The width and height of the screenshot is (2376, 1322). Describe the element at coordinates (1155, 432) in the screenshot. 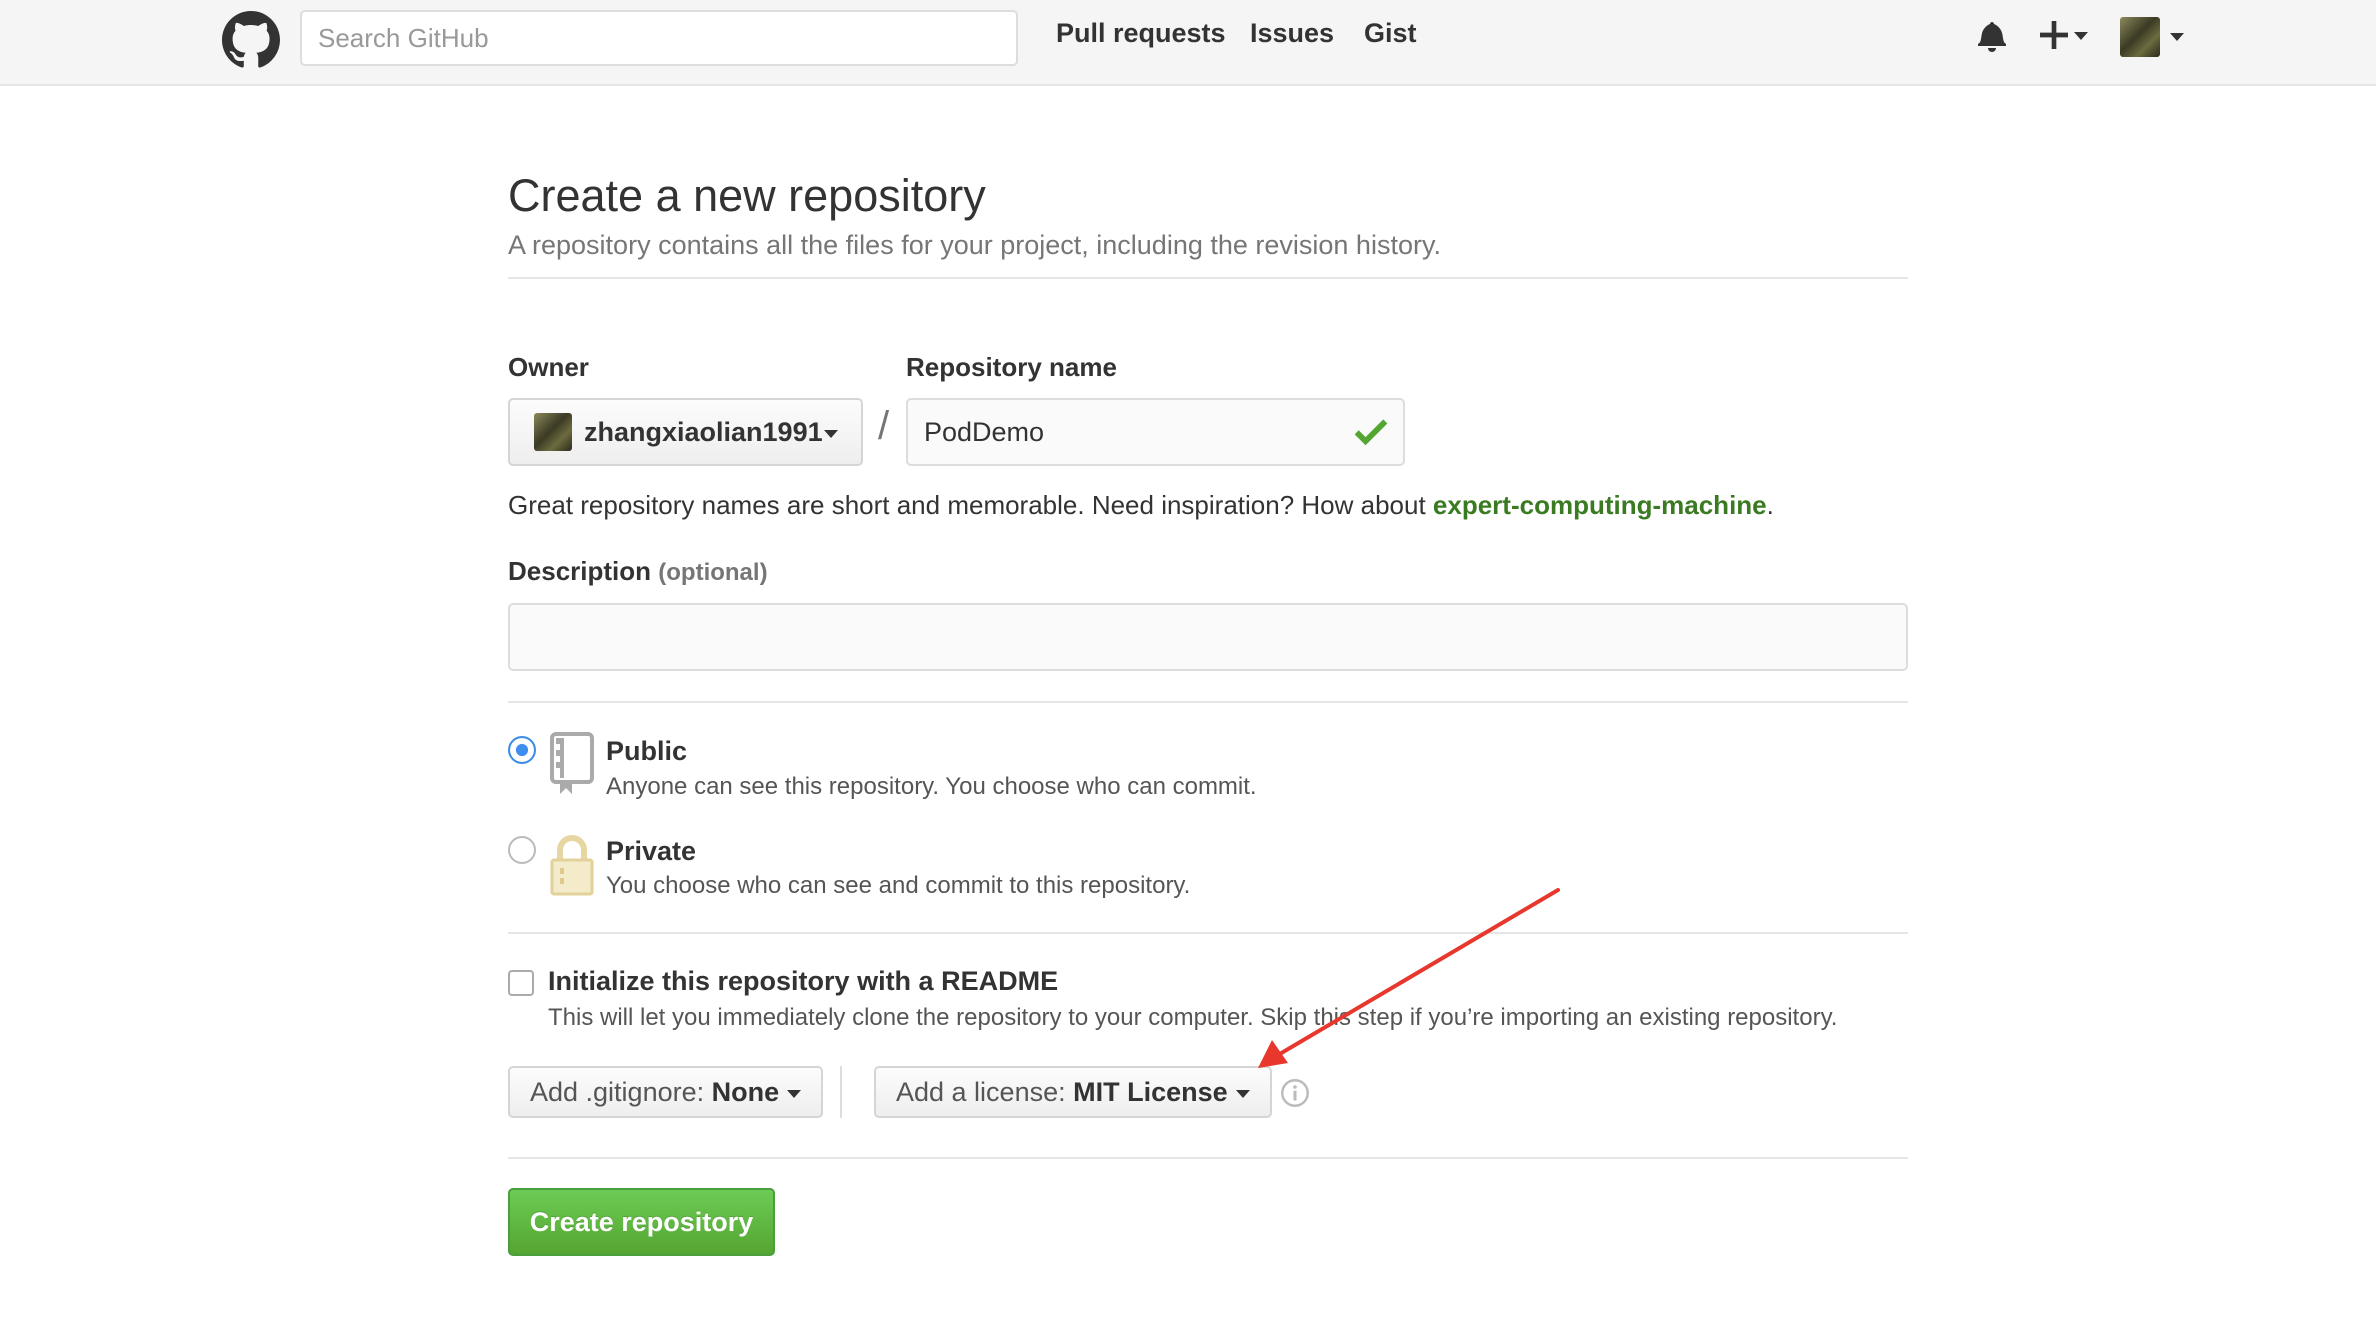

I see `repo-name-input` at that location.